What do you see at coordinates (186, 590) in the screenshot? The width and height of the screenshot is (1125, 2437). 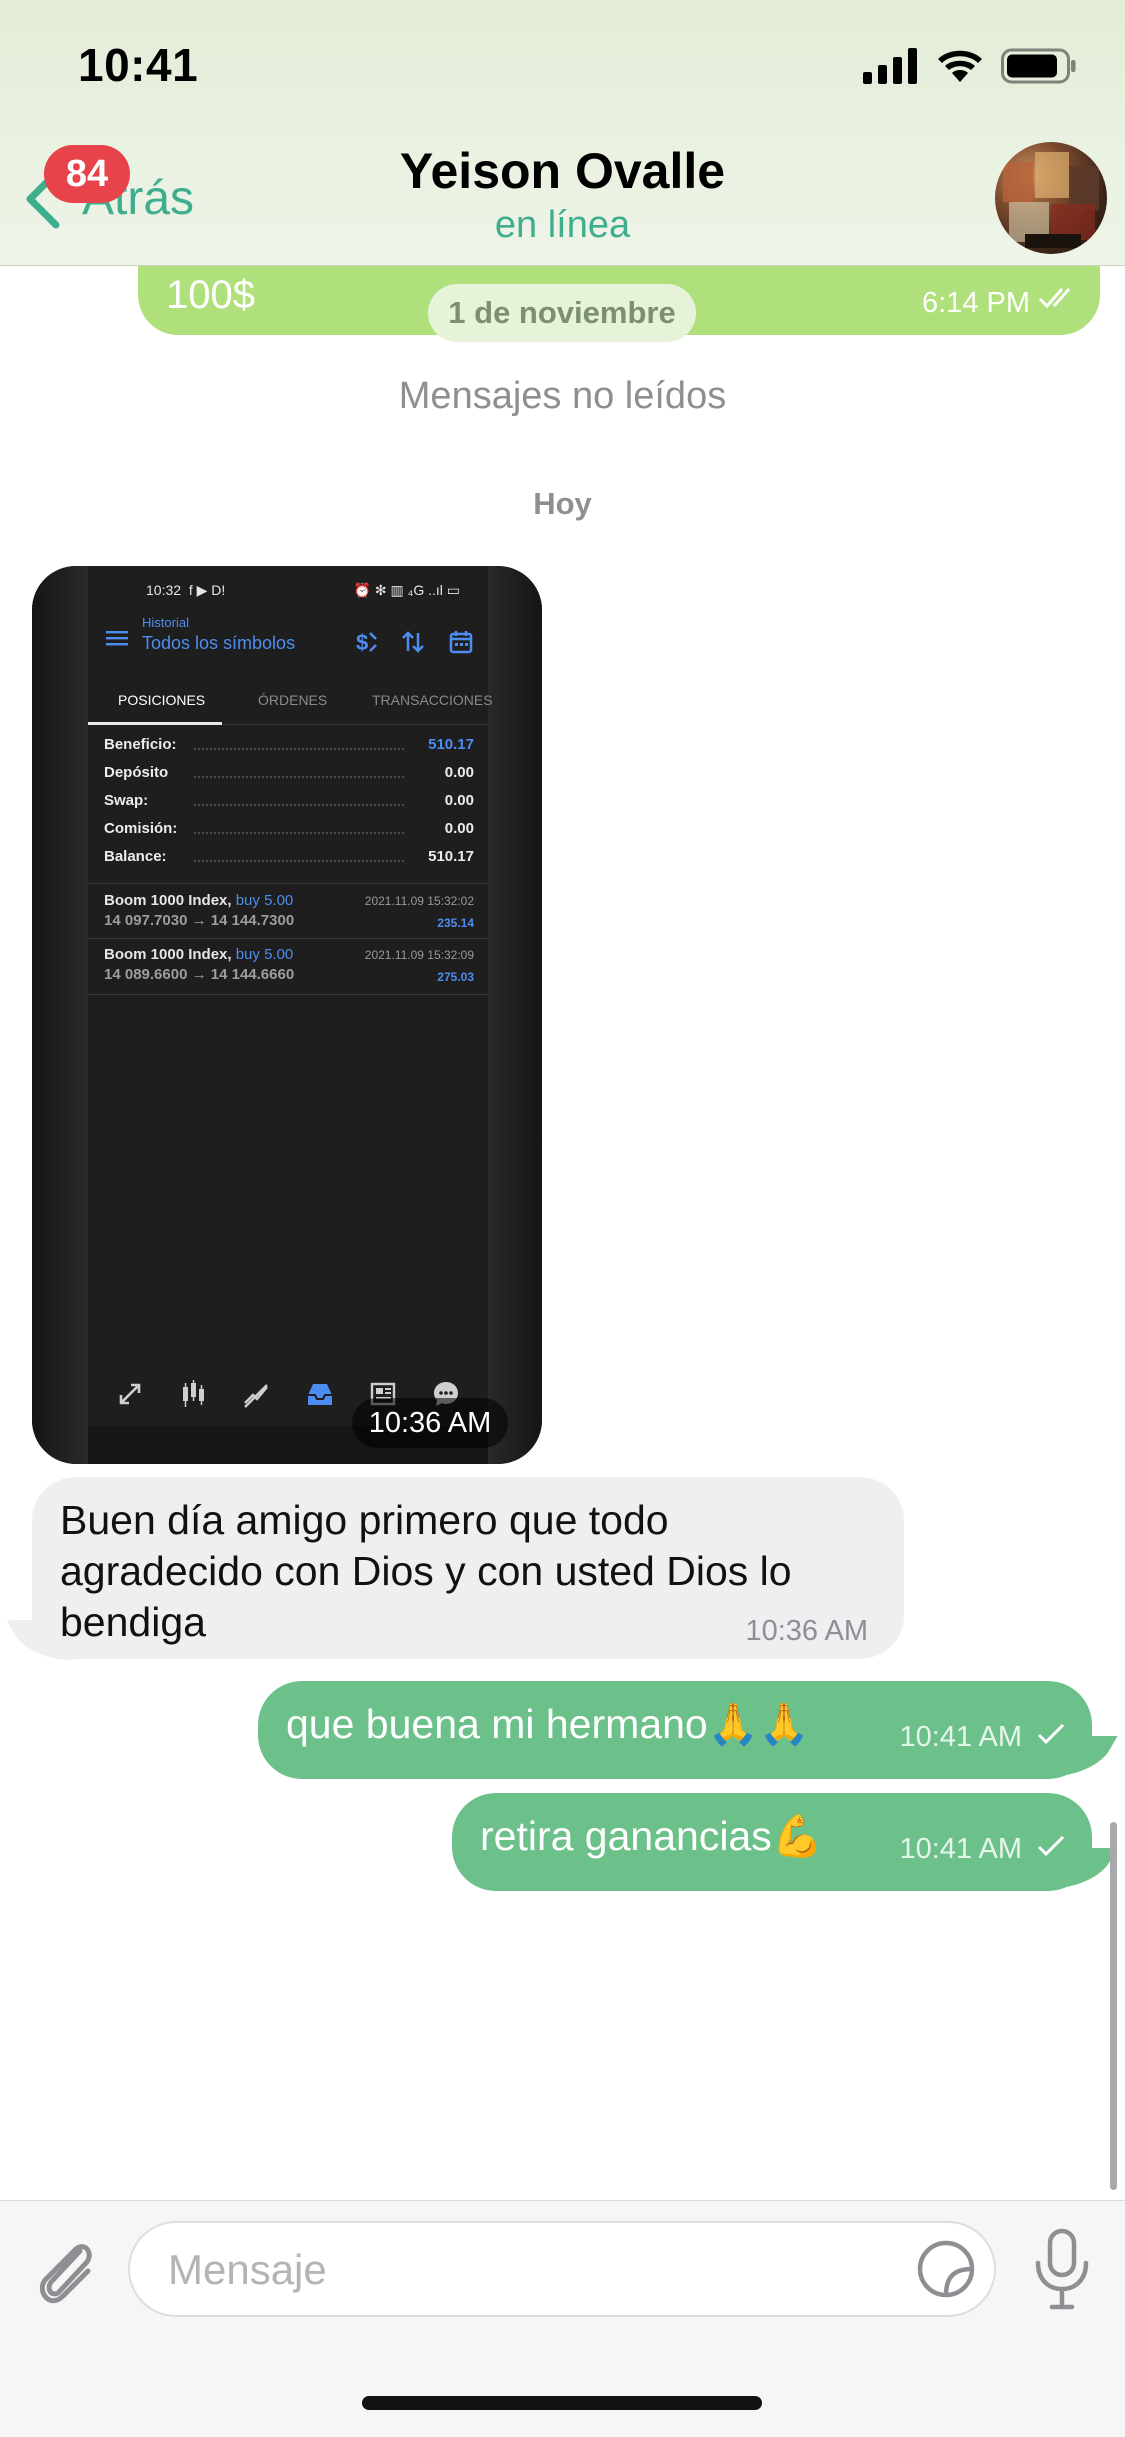 I see `screenshot-time: 10:32 f ▶ D!` at bounding box center [186, 590].